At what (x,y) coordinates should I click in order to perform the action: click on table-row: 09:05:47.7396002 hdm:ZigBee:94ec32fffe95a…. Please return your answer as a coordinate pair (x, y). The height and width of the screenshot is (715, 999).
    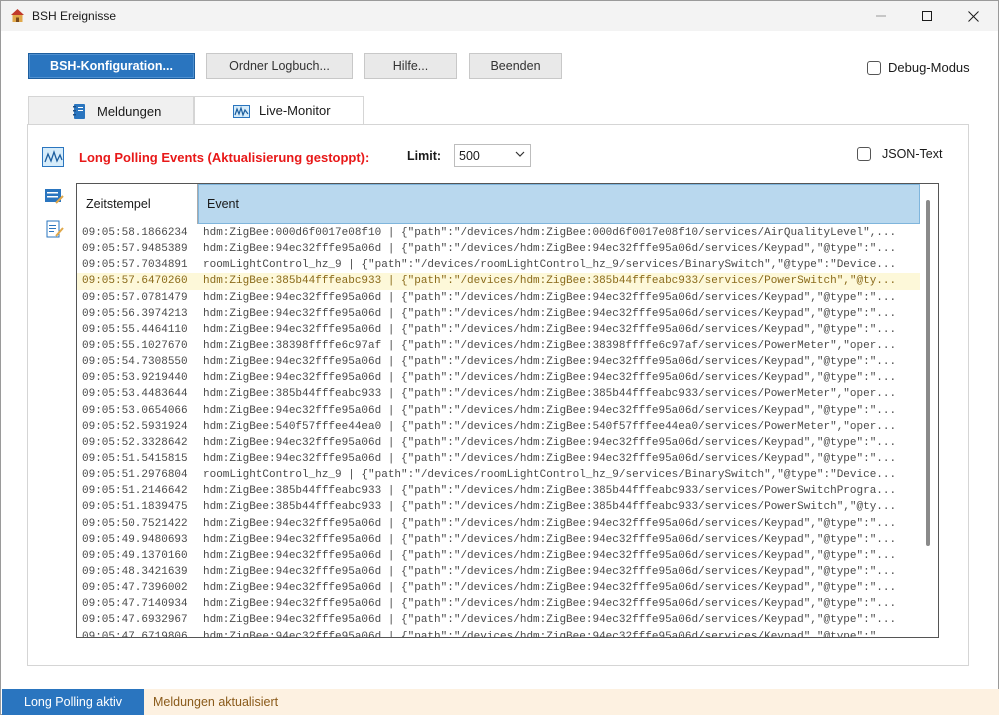
    Looking at the image, I should click on (498, 588).